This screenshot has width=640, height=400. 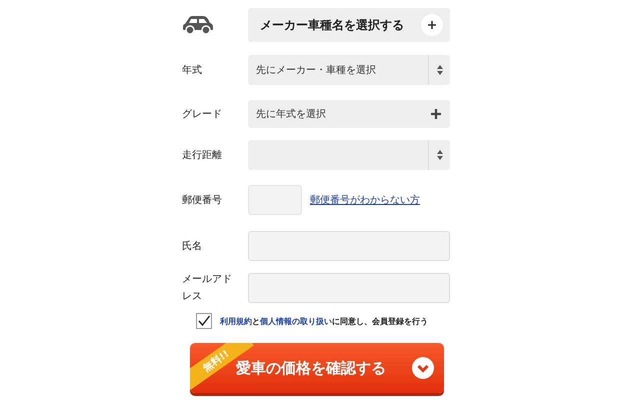 What do you see at coordinates (349, 25) in the screenshot?
I see `maker-select-button: メーカー車種名を選択する` at bounding box center [349, 25].